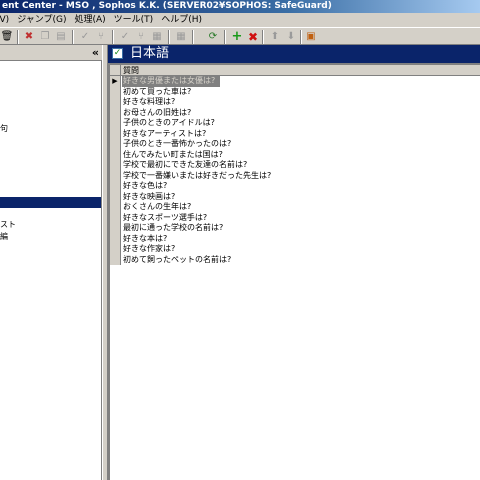 This screenshot has height=480, width=480. What do you see at coordinates (145, 239) in the screenshot?
I see `question-cell: 好きな本は?` at bounding box center [145, 239].